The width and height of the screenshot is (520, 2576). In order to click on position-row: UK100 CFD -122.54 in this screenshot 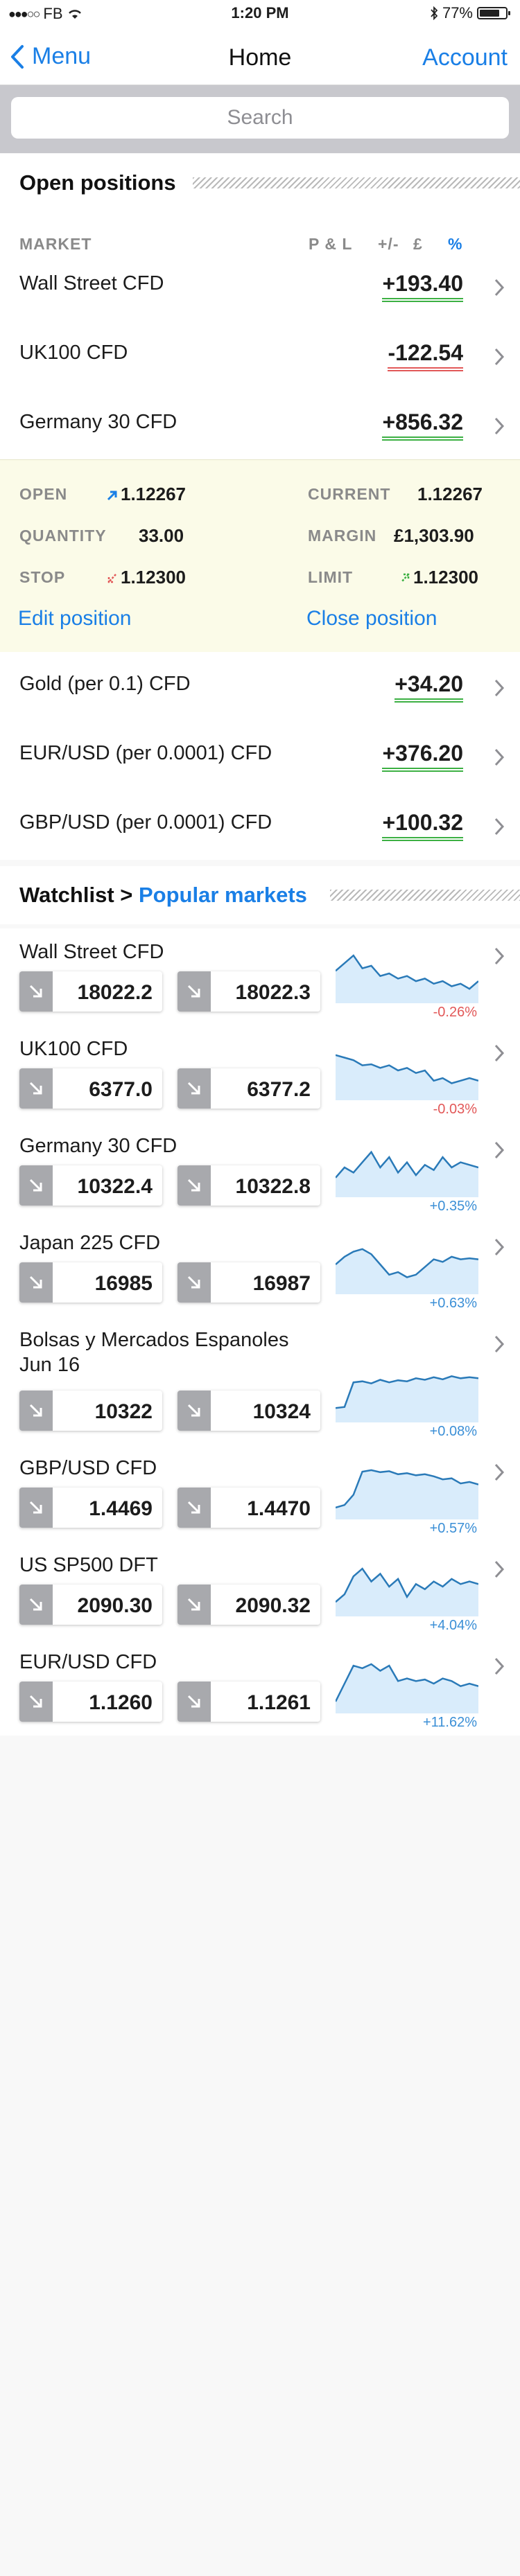, I will do `click(260, 355)`.